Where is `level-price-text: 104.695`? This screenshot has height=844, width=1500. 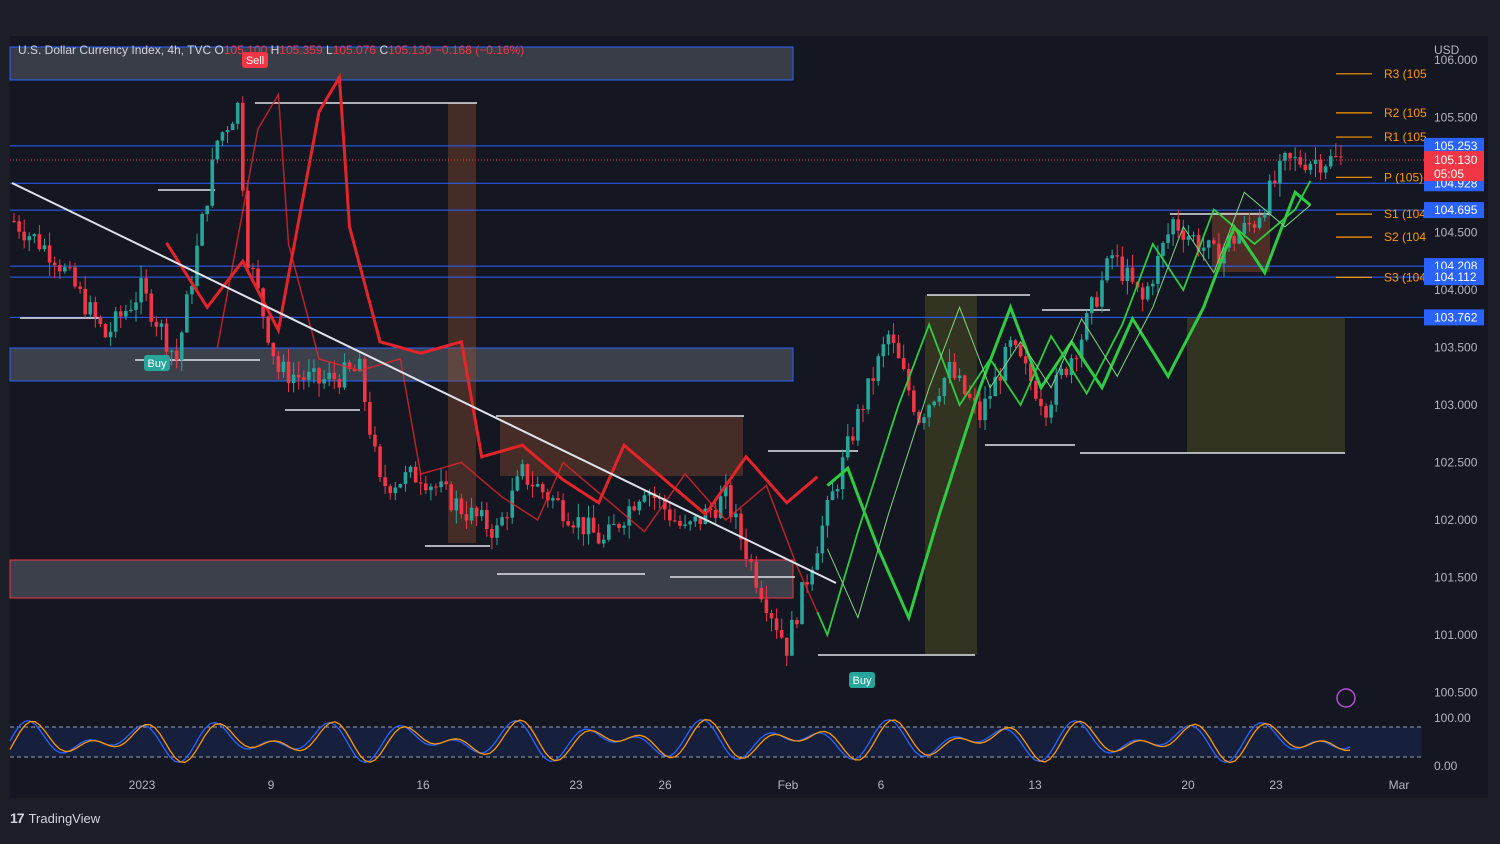 level-price-text: 104.695 is located at coordinates (1456, 210).